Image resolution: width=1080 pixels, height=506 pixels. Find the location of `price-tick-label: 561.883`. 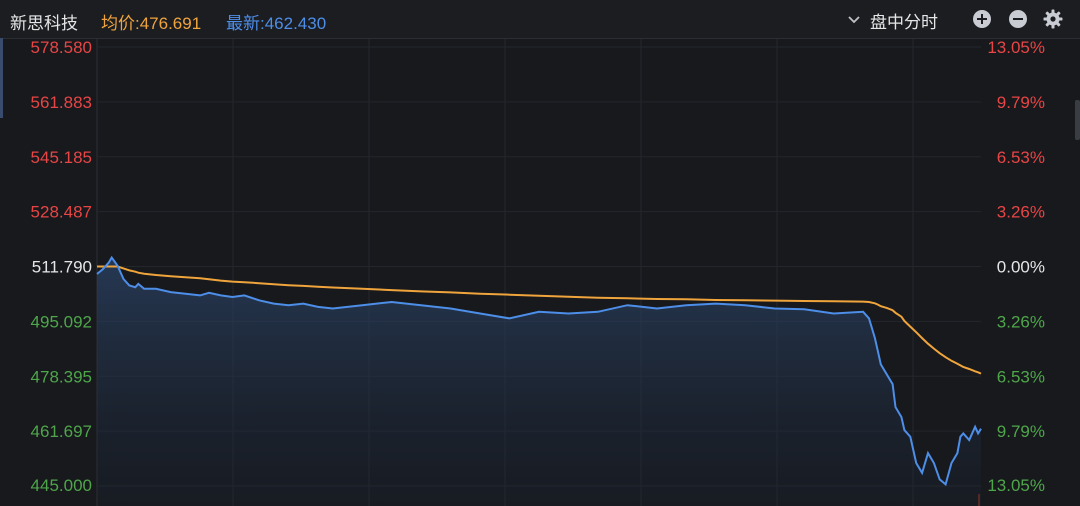

price-tick-label: 561.883 is located at coordinates (61, 102).